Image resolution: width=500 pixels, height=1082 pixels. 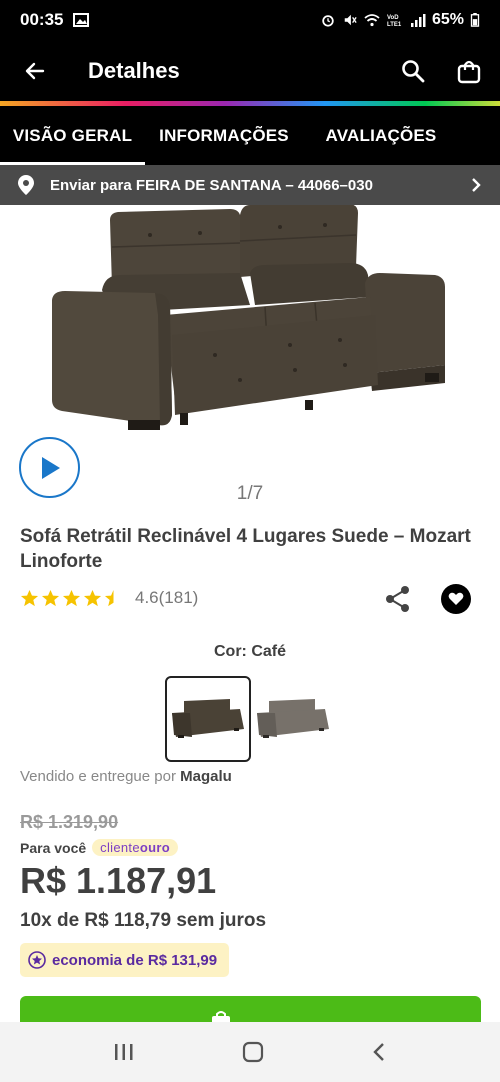 What do you see at coordinates (98, 776) in the screenshot?
I see `seller-prefix: Vendido e entregue por` at bounding box center [98, 776].